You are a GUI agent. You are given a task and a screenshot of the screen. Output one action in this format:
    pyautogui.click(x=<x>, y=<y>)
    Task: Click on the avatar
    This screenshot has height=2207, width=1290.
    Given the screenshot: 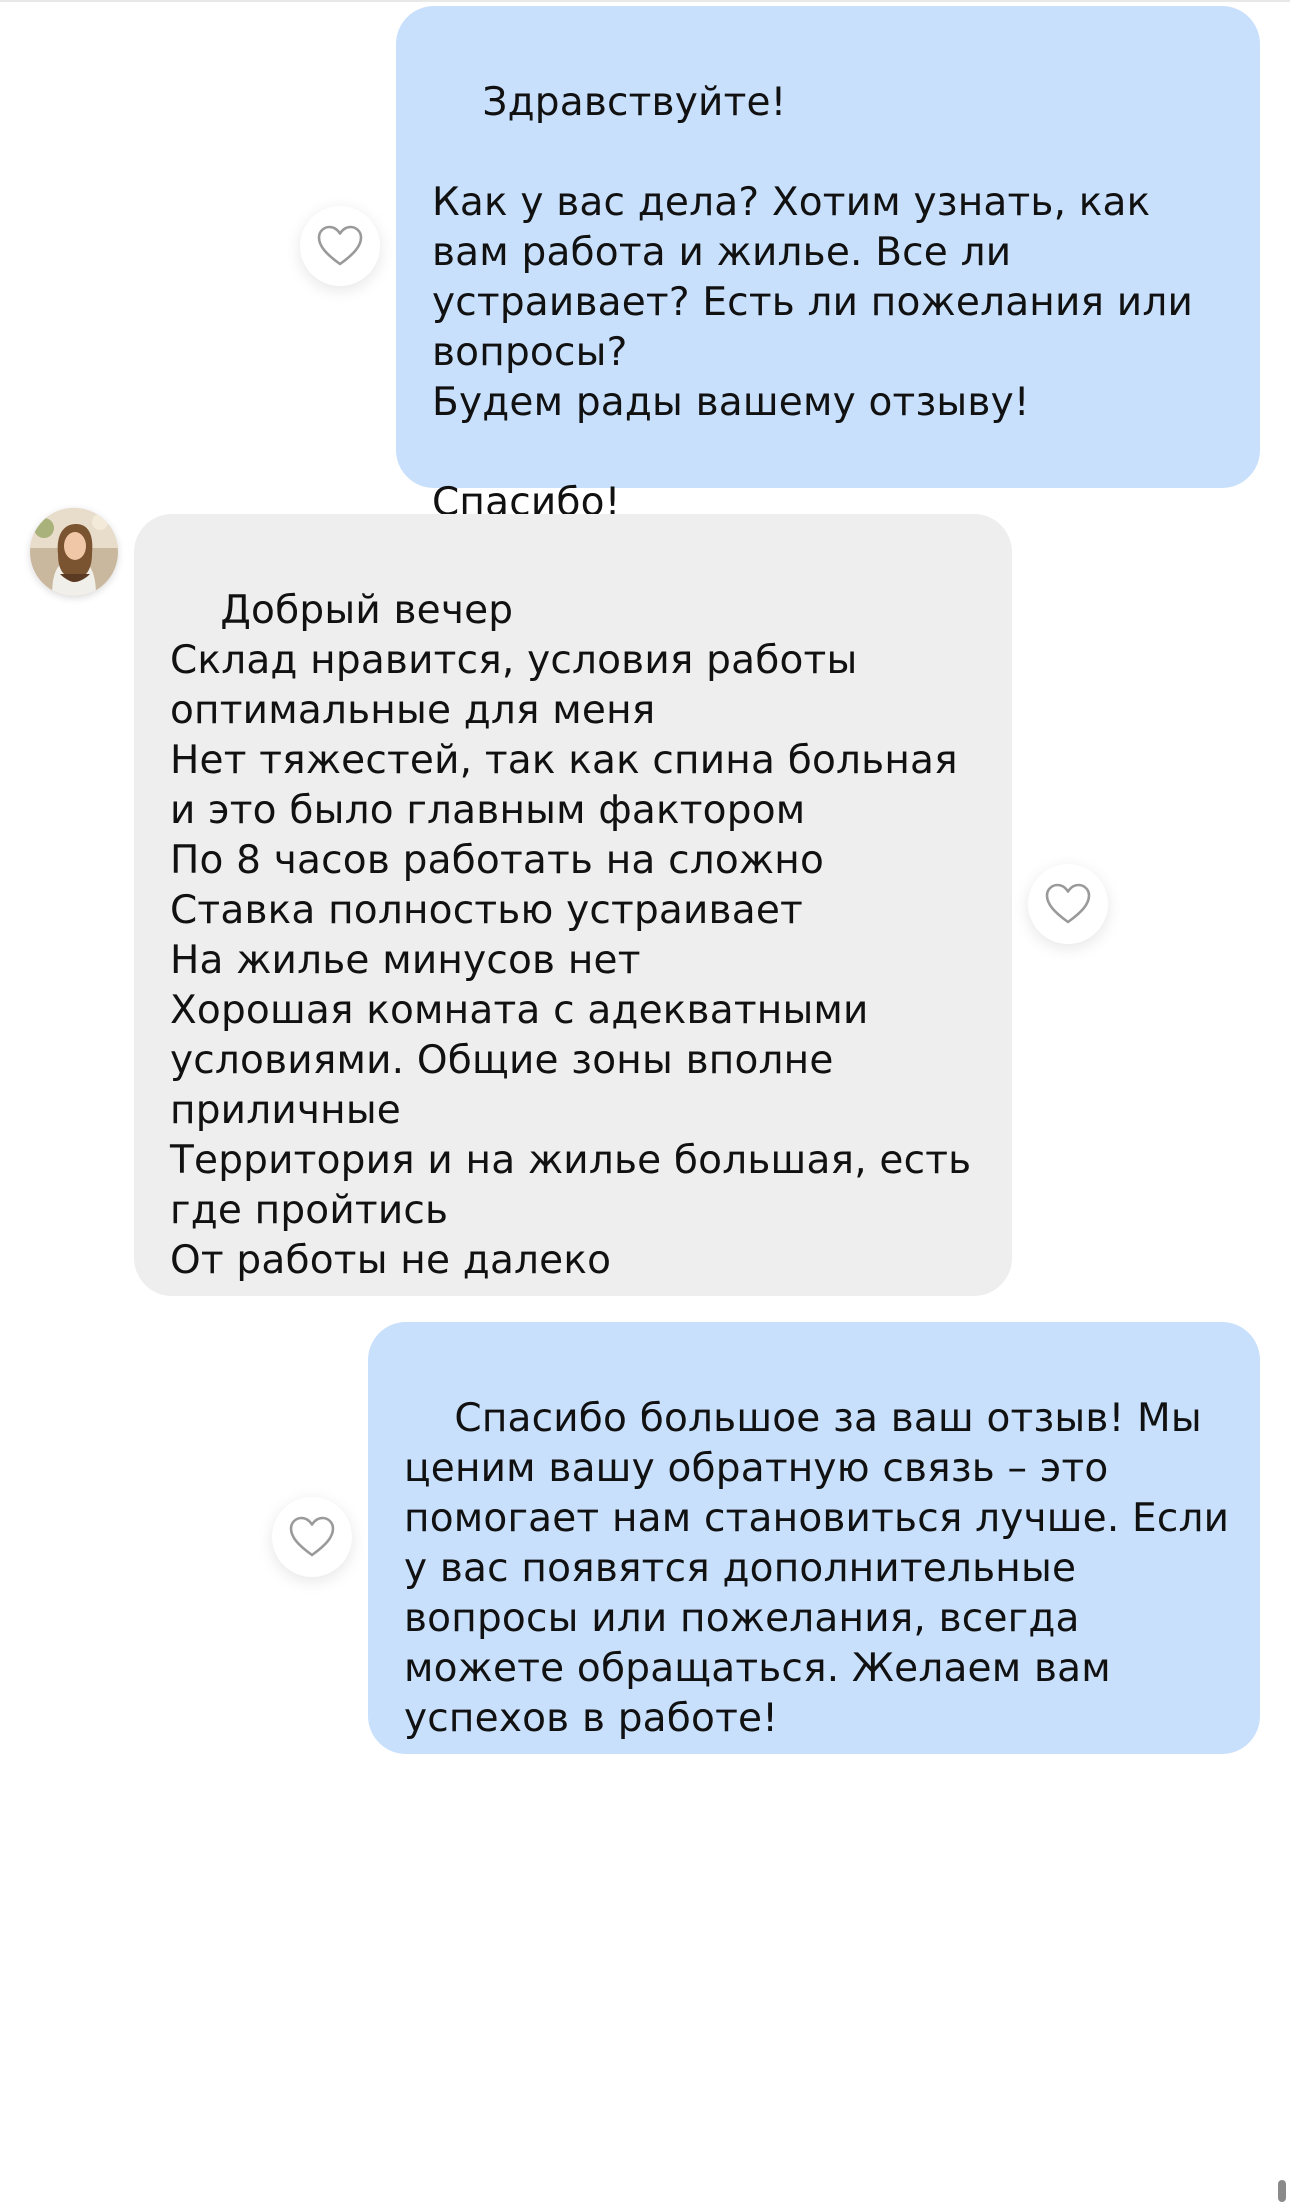 What is the action you would take?
    pyautogui.click(x=74, y=552)
    